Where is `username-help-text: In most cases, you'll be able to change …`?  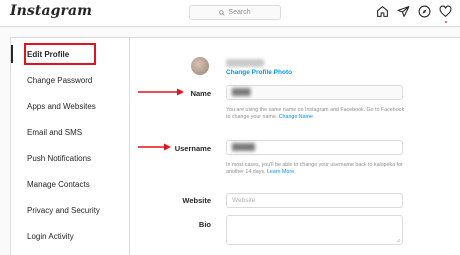
username-help-text: In most cases, you'll be able to change … is located at coordinates (314, 168).